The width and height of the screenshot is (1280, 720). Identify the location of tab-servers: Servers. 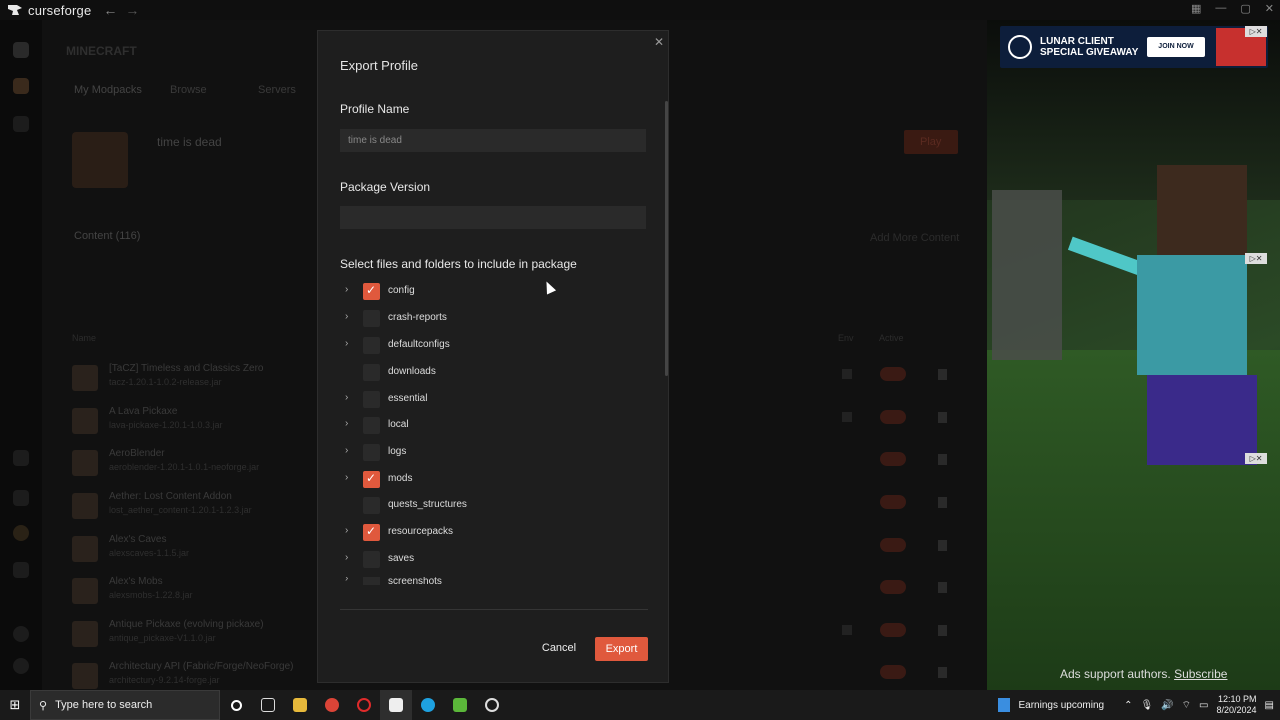
(277, 90).